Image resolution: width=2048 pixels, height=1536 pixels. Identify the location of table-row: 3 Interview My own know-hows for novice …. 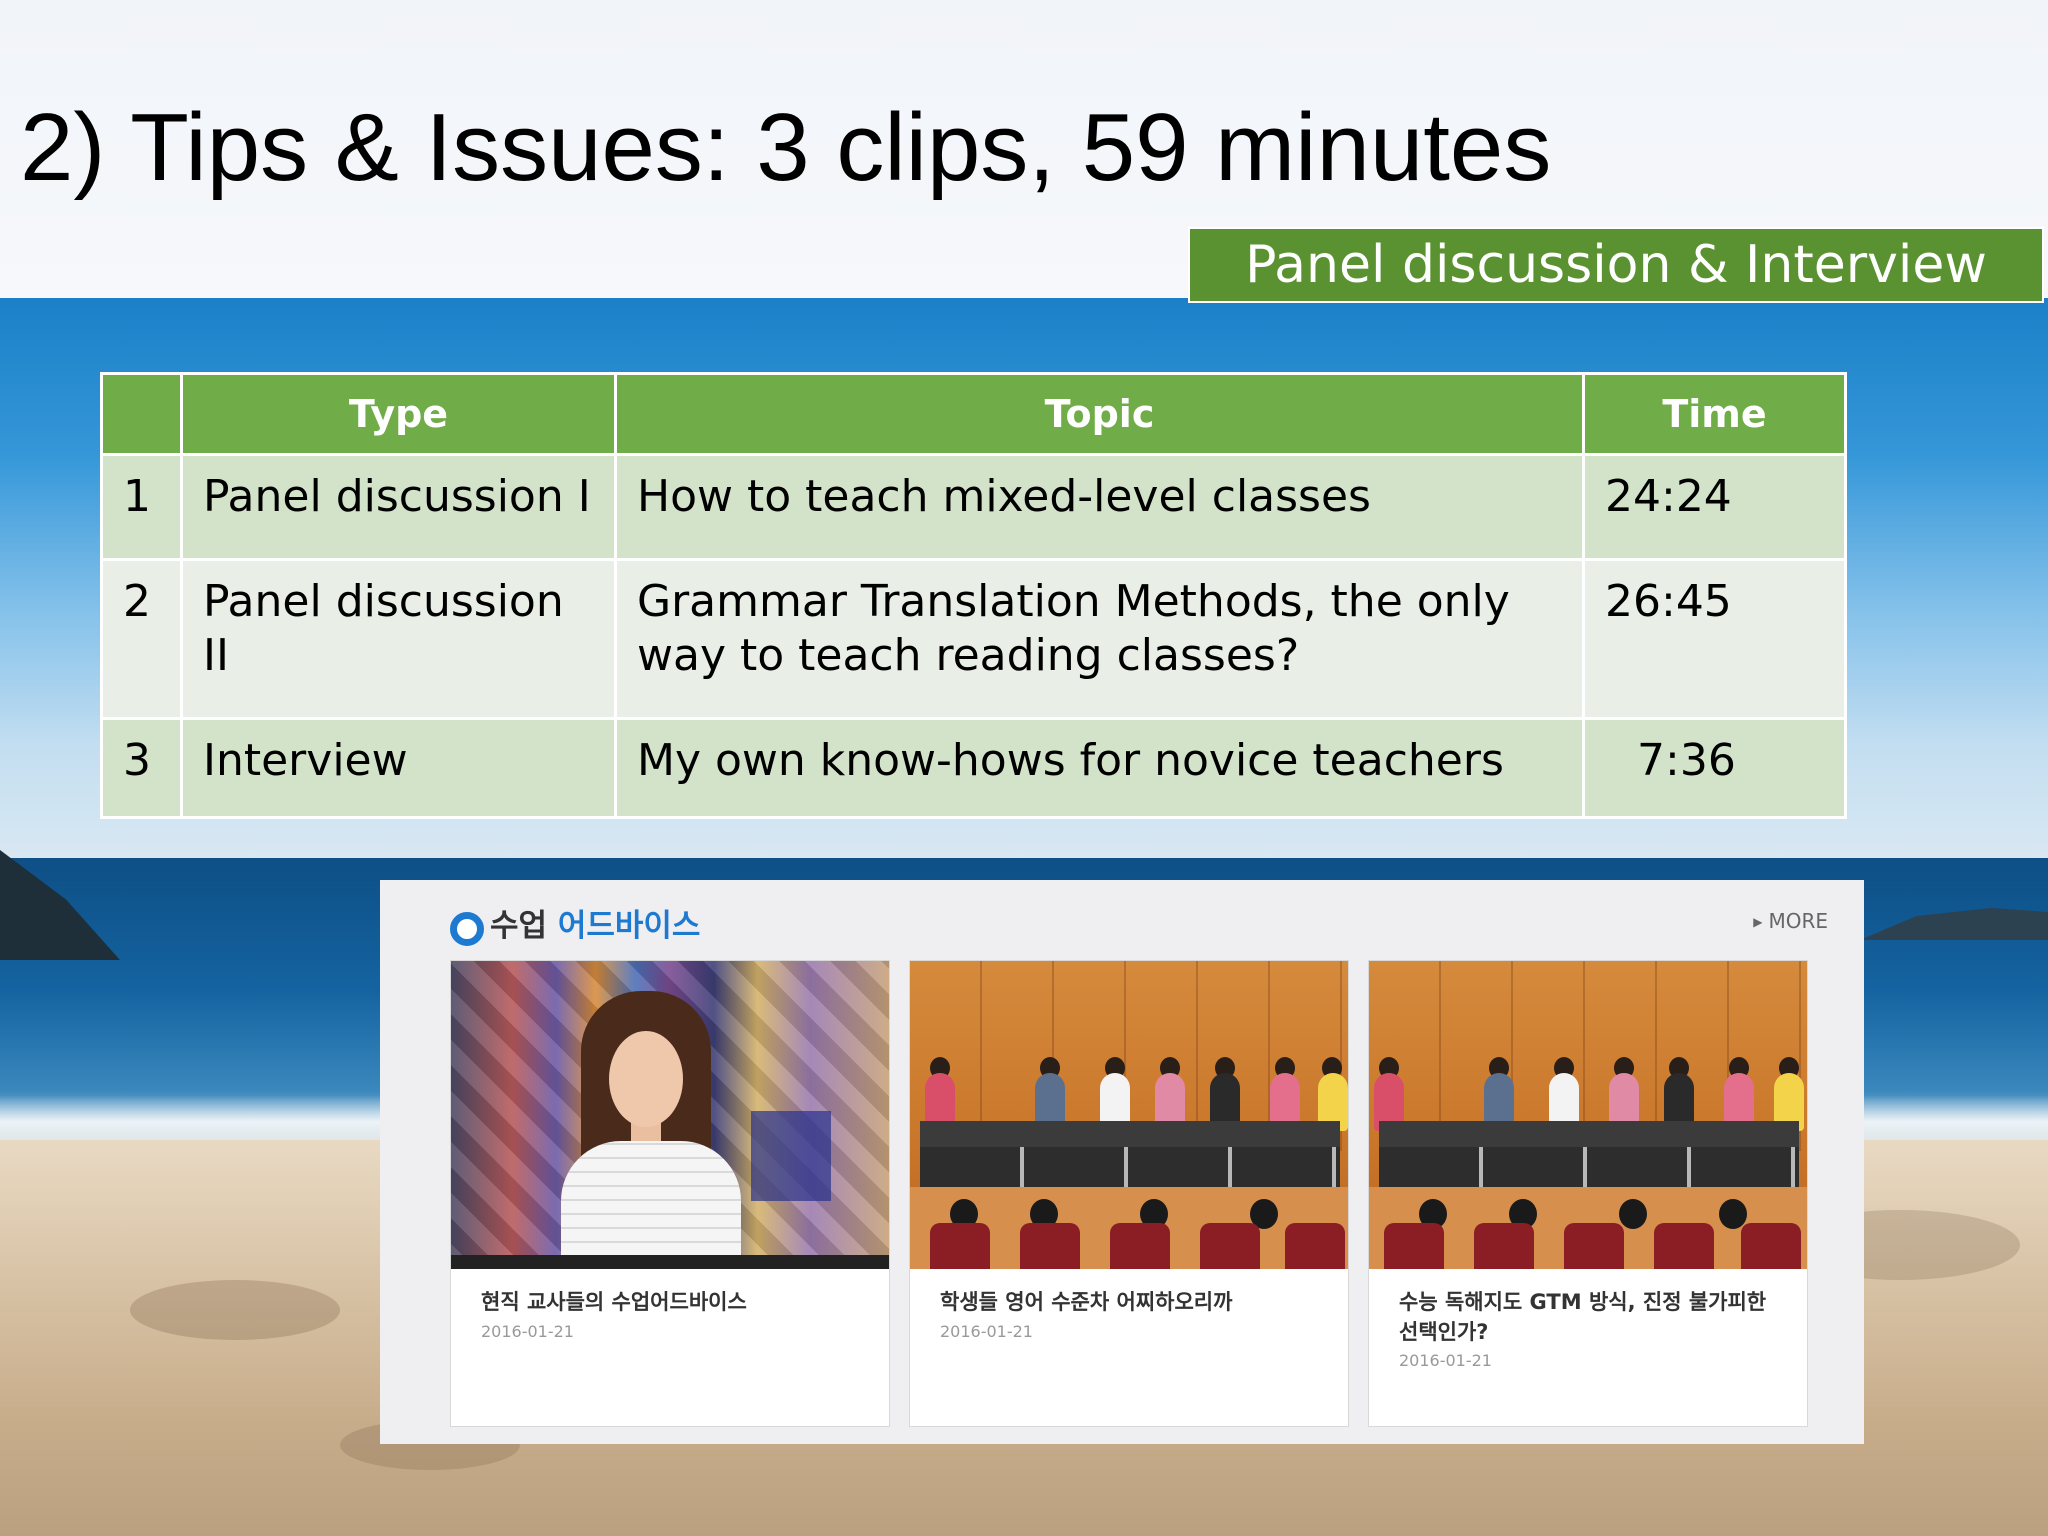
(973, 768).